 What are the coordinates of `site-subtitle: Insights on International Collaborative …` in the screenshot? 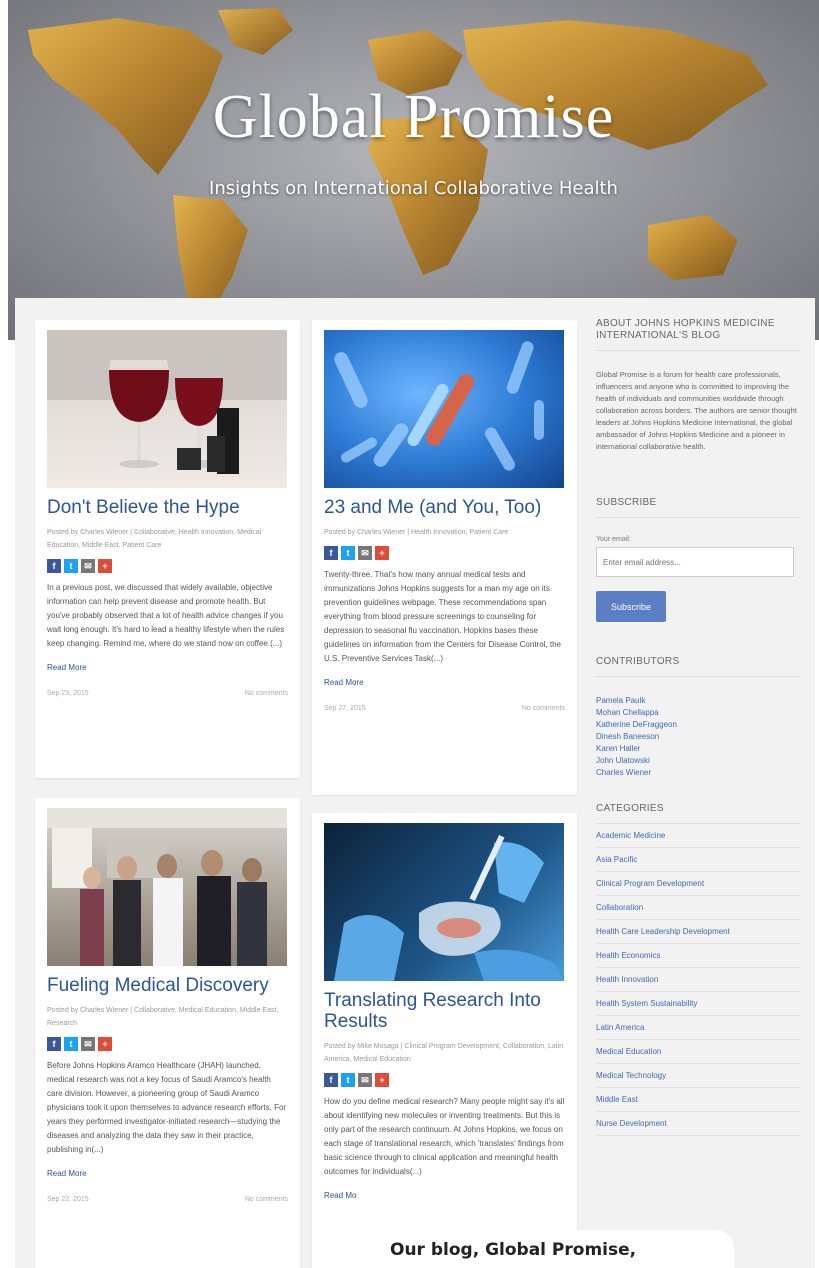 It's located at (413, 188).